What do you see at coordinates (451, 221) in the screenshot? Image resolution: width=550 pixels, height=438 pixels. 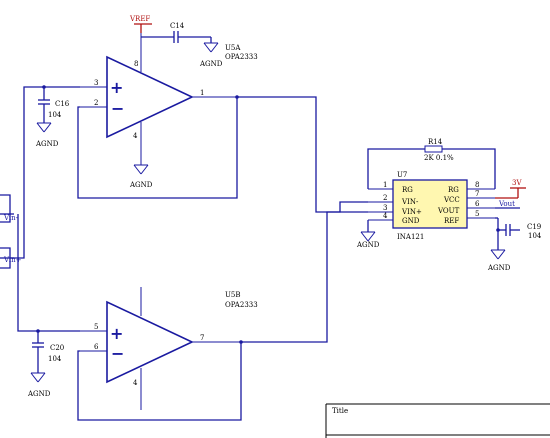 I see `ina121-pin5-name: REF` at bounding box center [451, 221].